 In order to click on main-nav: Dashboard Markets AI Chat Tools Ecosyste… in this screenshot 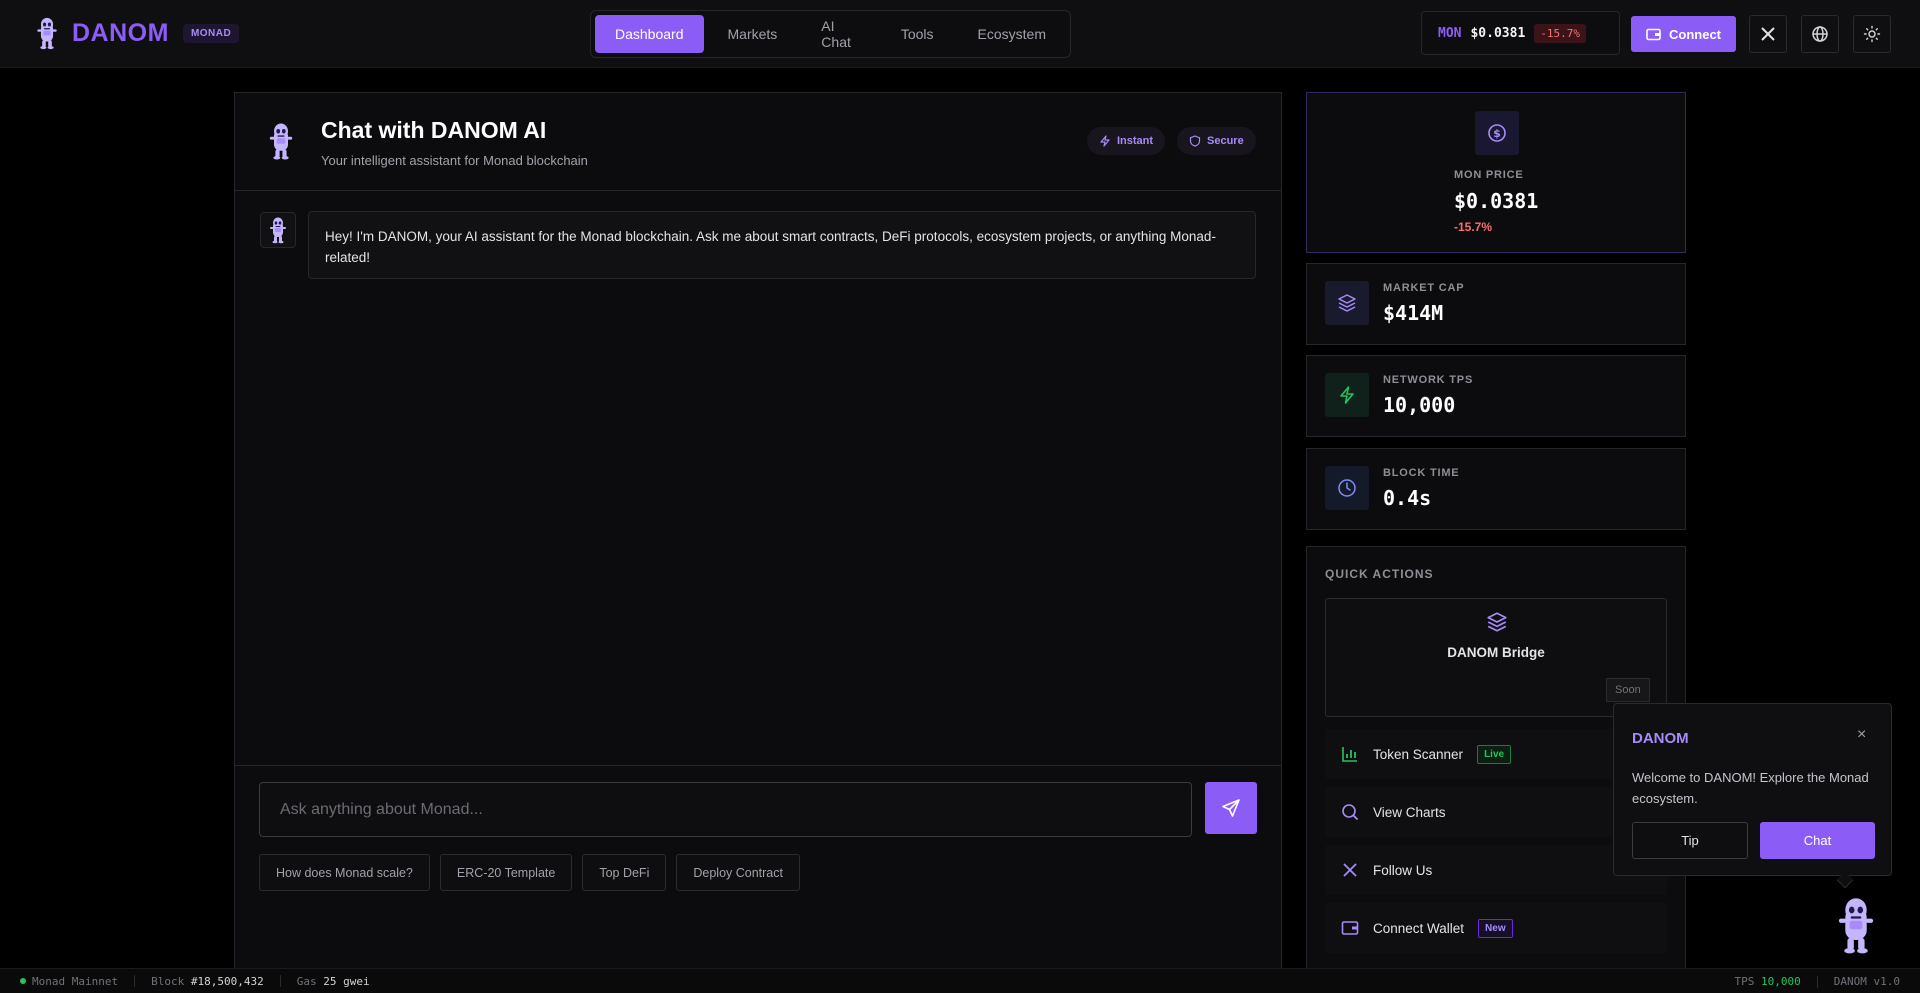, I will do `click(830, 34)`.